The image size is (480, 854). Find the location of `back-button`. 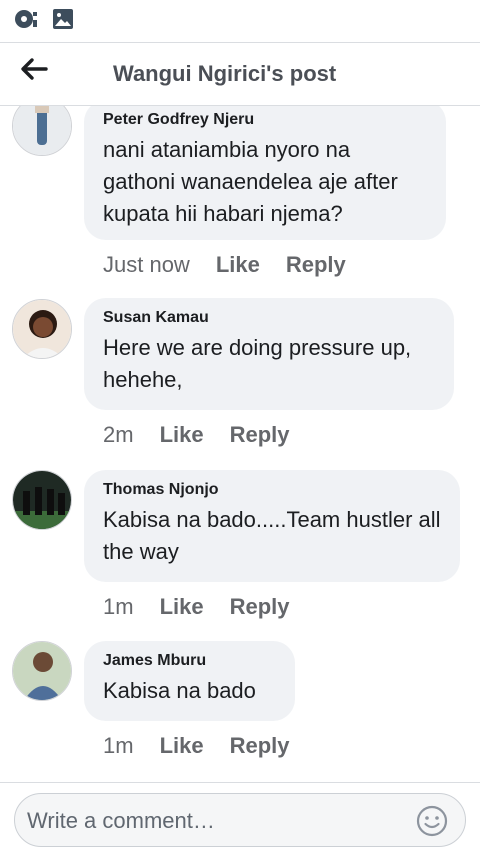

back-button is located at coordinates (35, 74).